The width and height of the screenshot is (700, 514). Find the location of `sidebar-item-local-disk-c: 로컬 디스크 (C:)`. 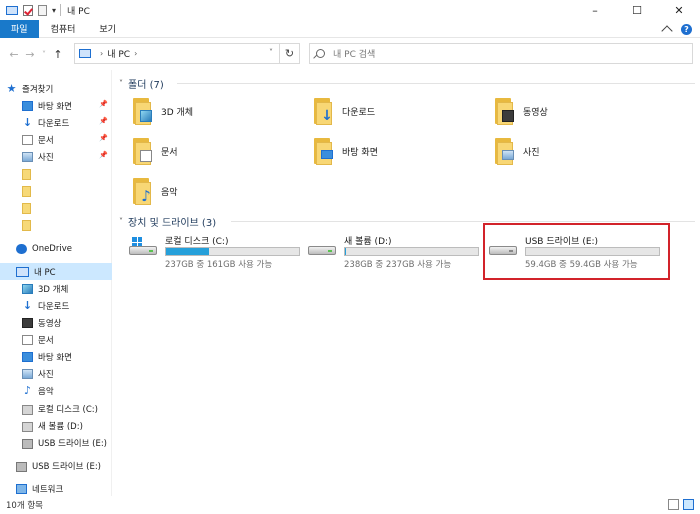

sidebar-item-local-disk-c: 로컬 디스크 (C:) is located at coordinates (56, 408).